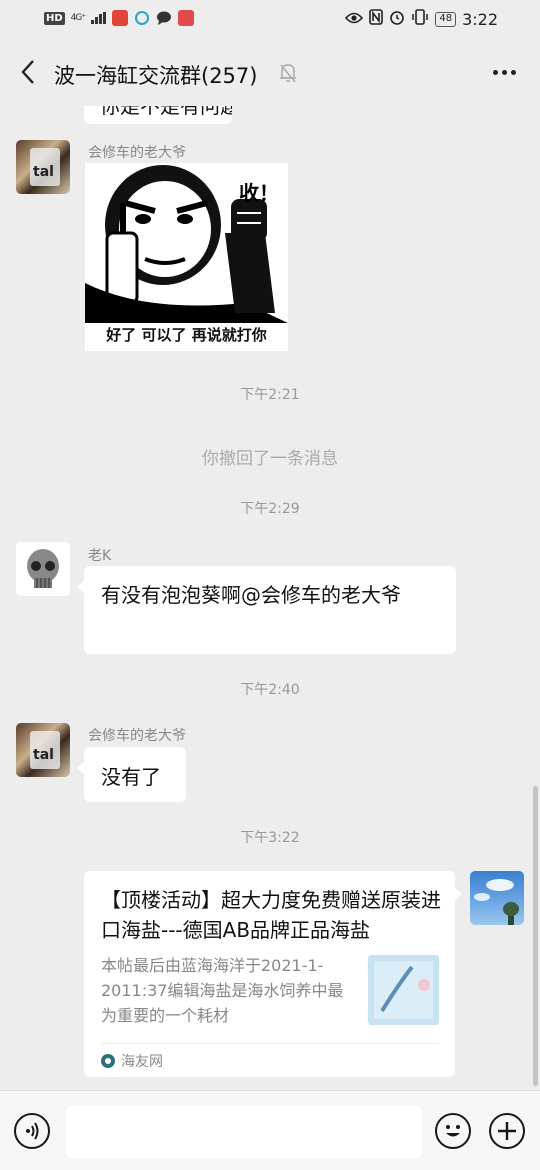 The image size is (540, 1170). Describe the element at coordinates (397, 19) in the screenshot. I see `alarm-icon` at that location.